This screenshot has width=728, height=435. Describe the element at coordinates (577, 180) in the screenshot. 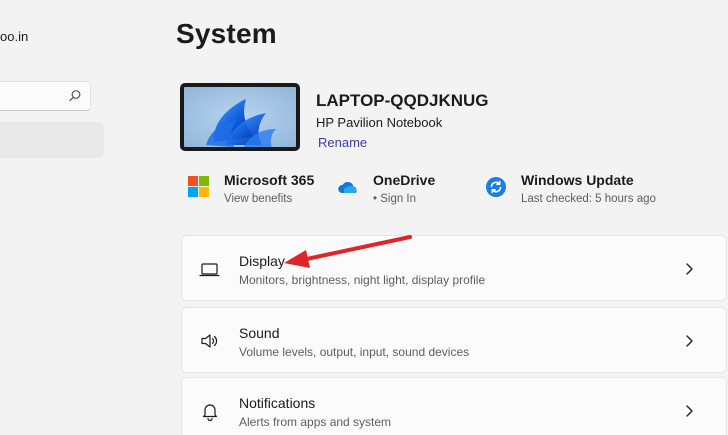

I see `quick-link-title: Windows Update` at that location.